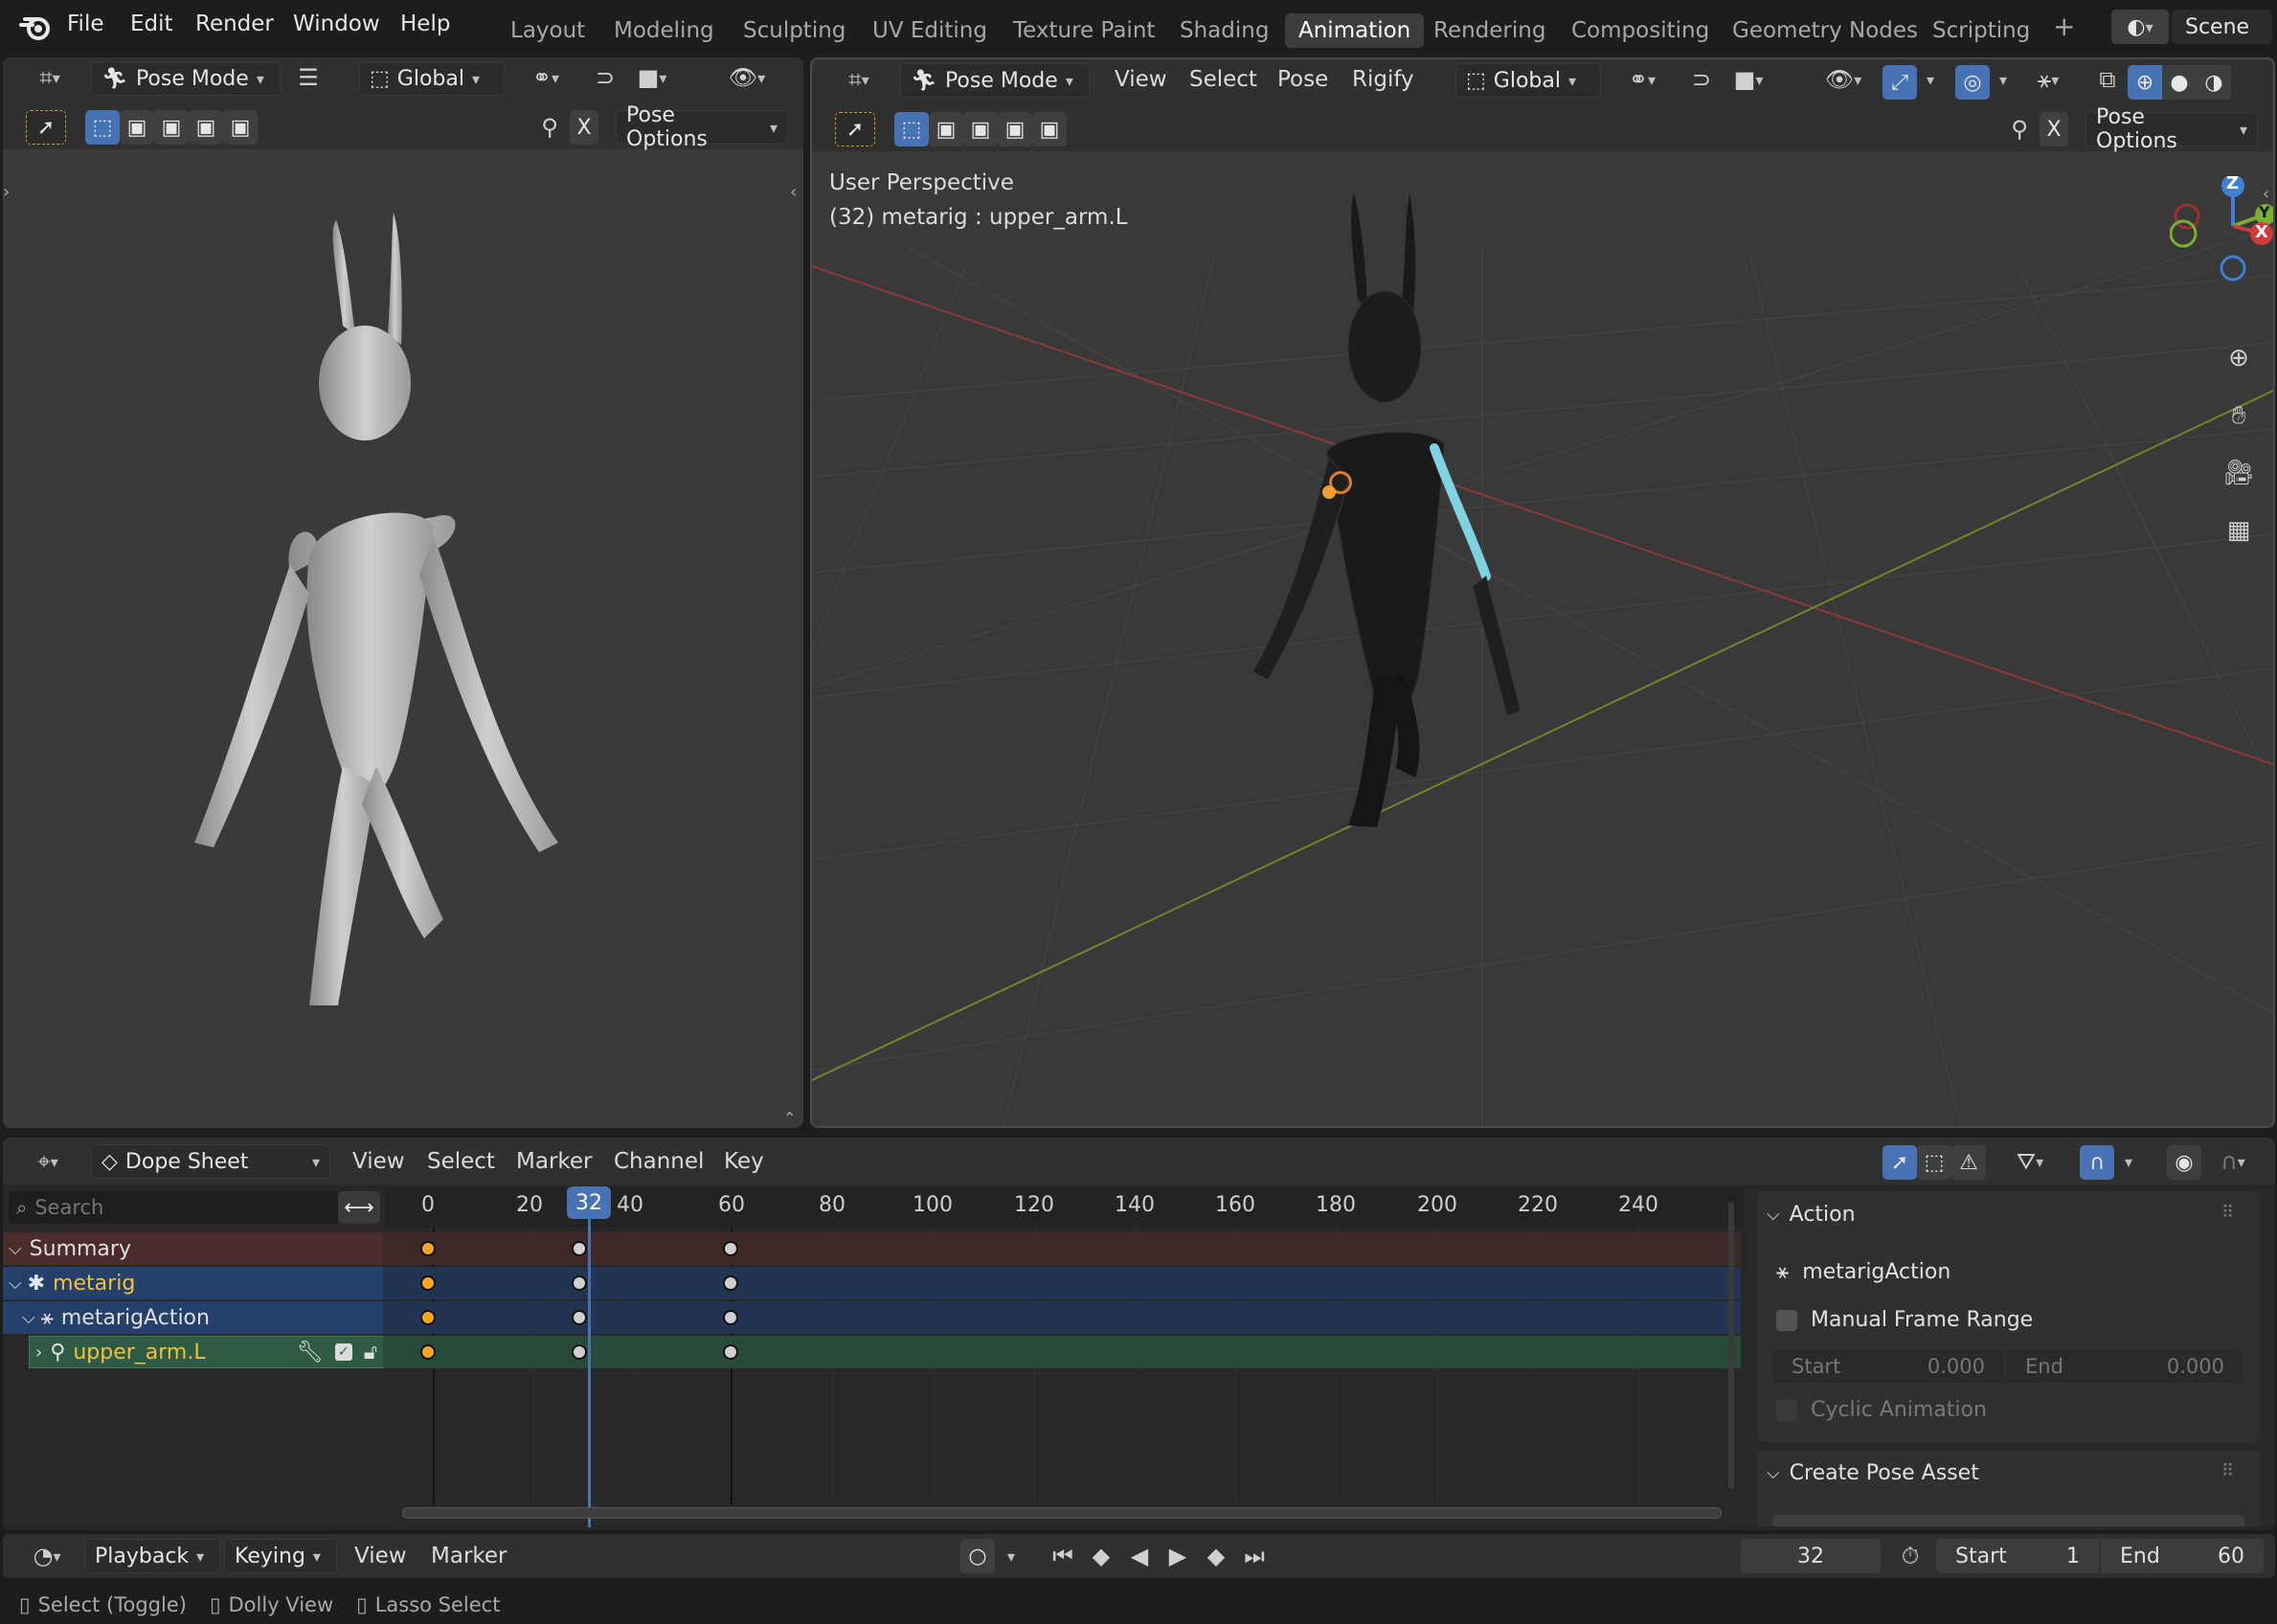 This screenshot has width=2277, height=1624. What do you see at coordinates (378, 1161) in the screenshot?
I see `dopesheet-menu-view: View` at bounding box center [378, 1161].